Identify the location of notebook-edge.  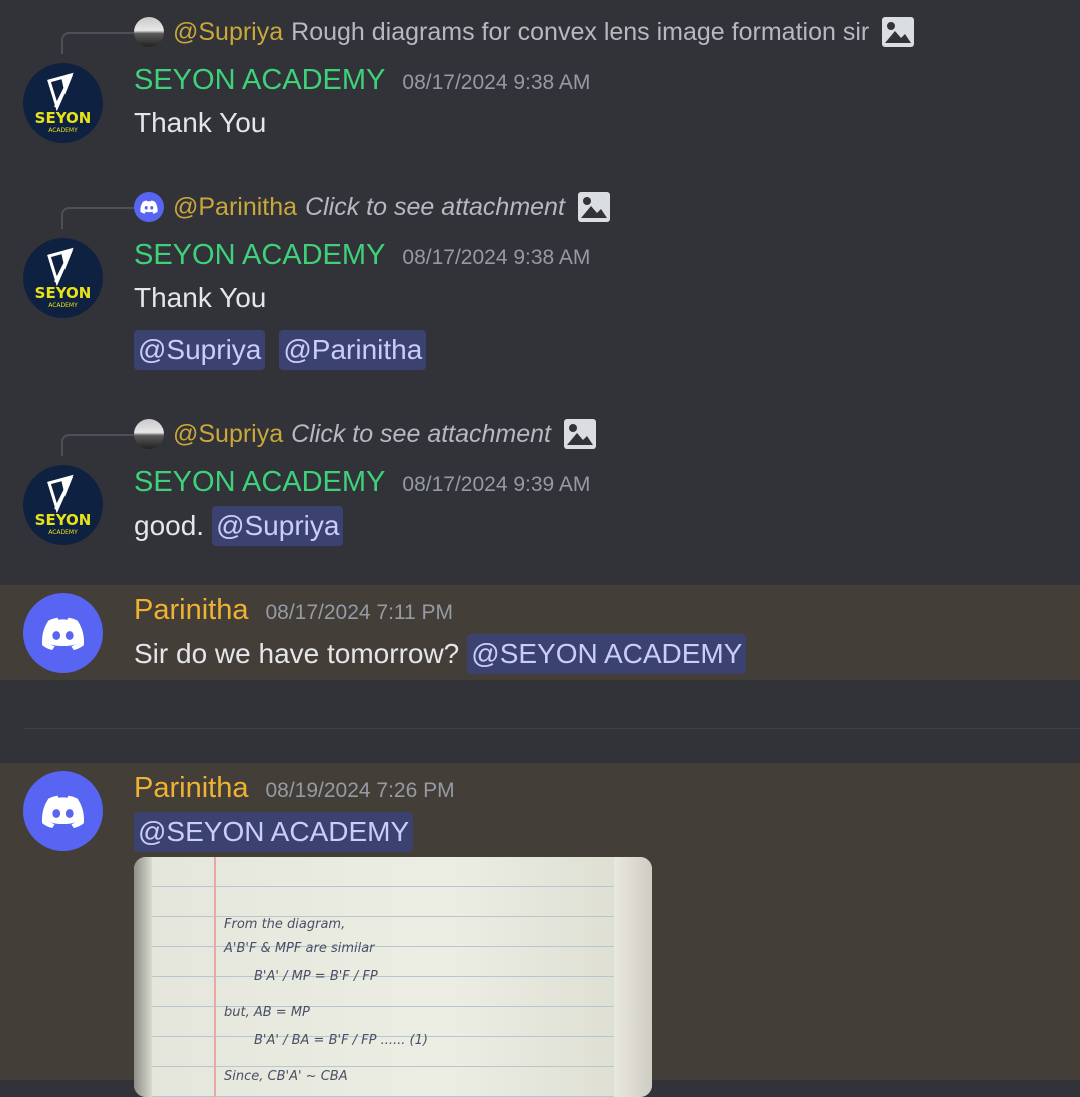
(633, 977).